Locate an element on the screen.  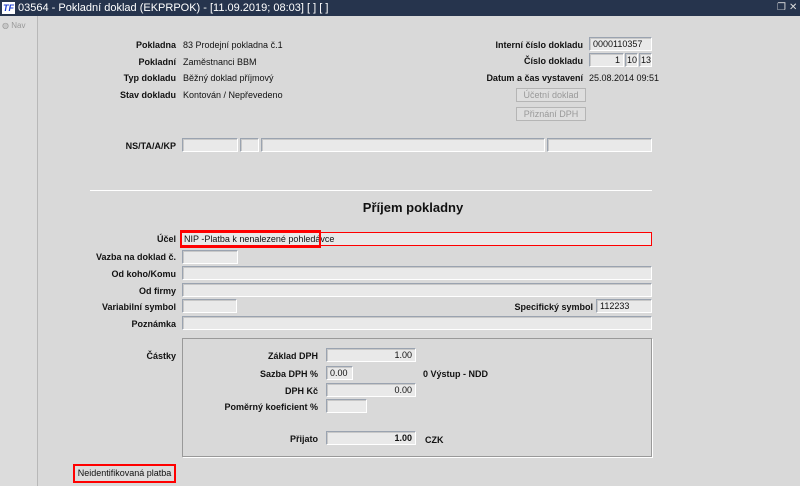
close-icon: ✕ is located at coordinates (793, 8).